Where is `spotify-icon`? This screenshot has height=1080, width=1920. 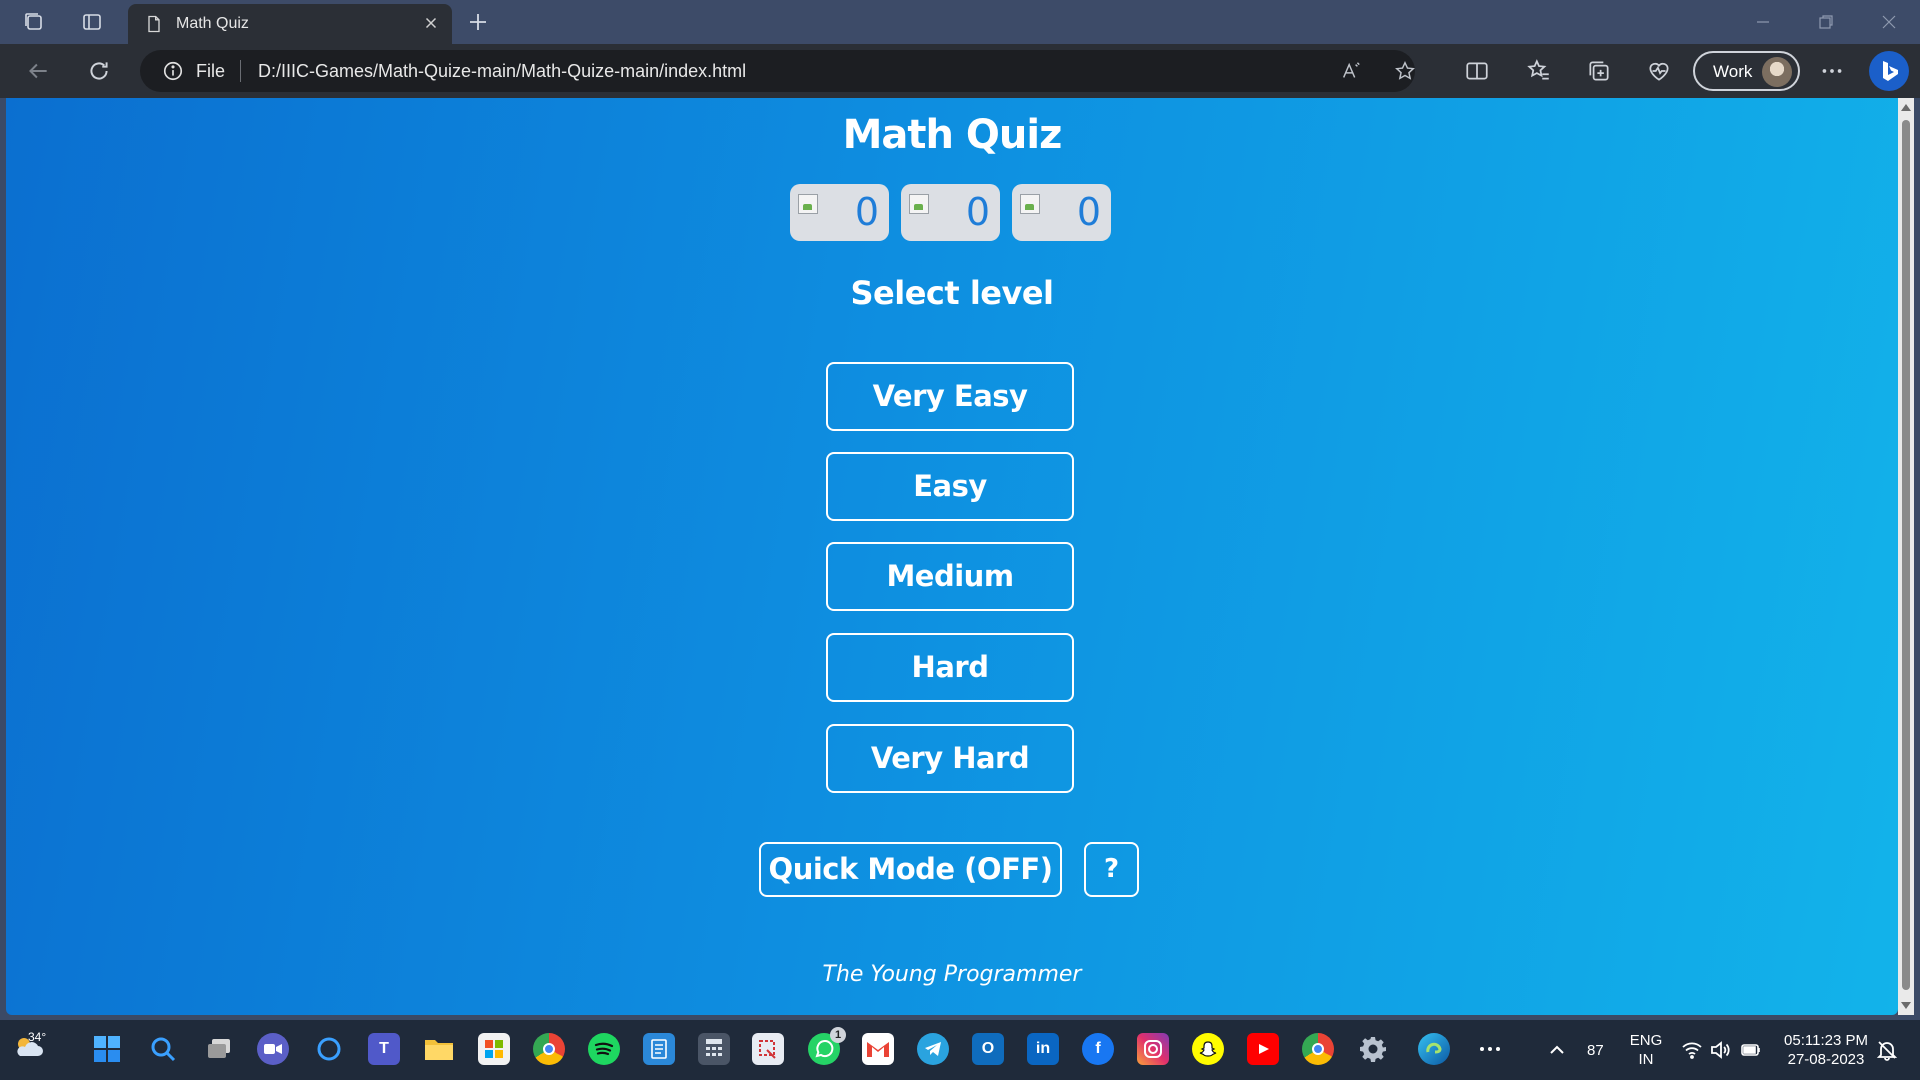
spotify-icon is located at coordinates (604, 1049).